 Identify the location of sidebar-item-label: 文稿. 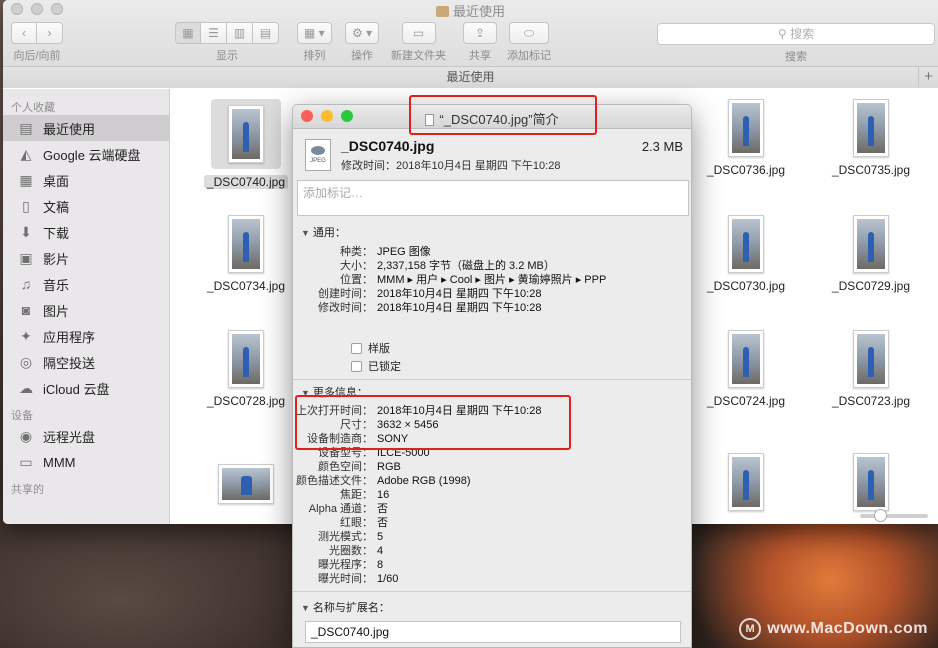
(56, 207).